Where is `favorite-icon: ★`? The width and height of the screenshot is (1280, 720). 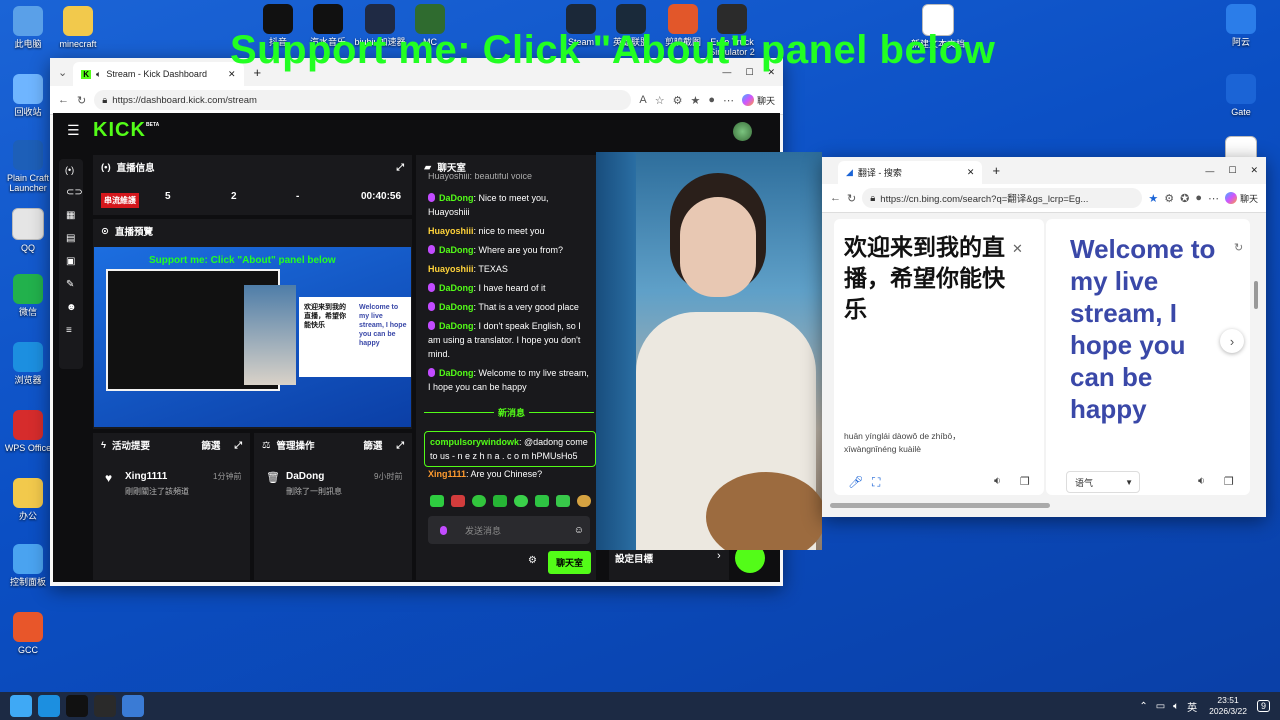
favorite-icon: ★ is located at coordinates (1153, 198).